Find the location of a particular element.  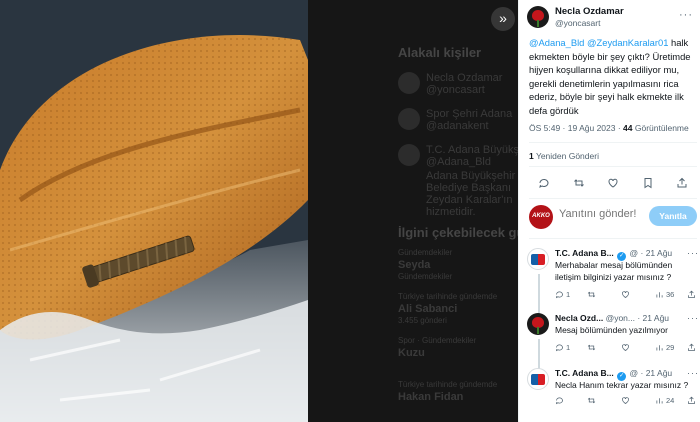

expand-panel-button: » is located at coordinates (503, 19).